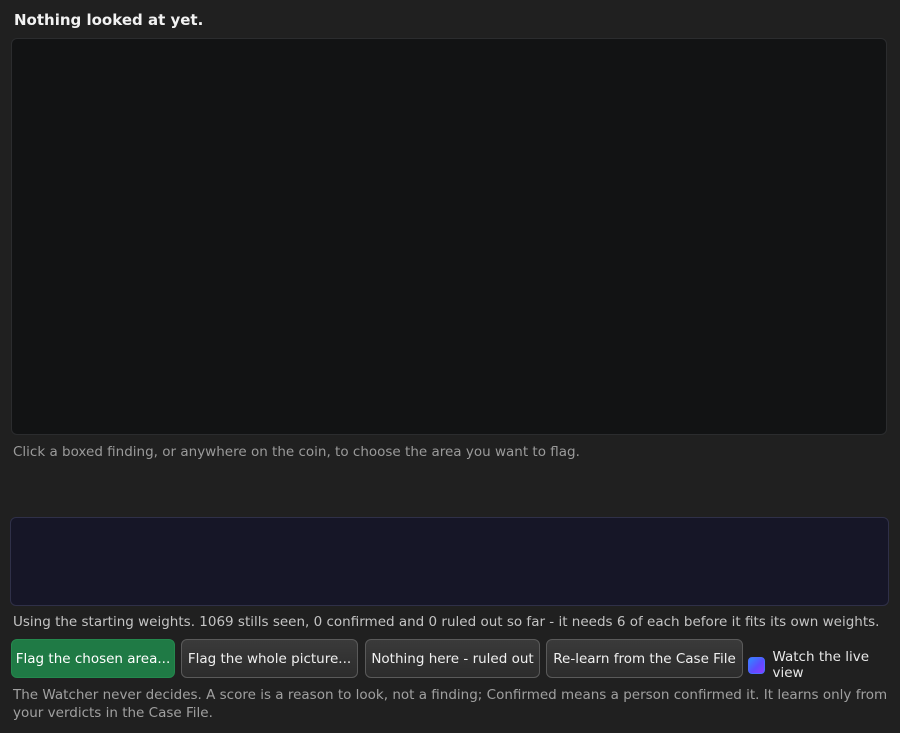 The height and width of the screenshot is (733, 900). What do you see at coordinates (449, 561) in the screenshot?
I see `live-view-panel` at bounding box center [449, 561].